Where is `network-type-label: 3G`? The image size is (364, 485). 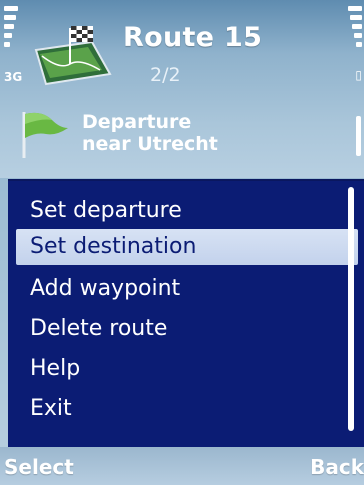 network-type-label: 3G is located at coordinates (13, 77).